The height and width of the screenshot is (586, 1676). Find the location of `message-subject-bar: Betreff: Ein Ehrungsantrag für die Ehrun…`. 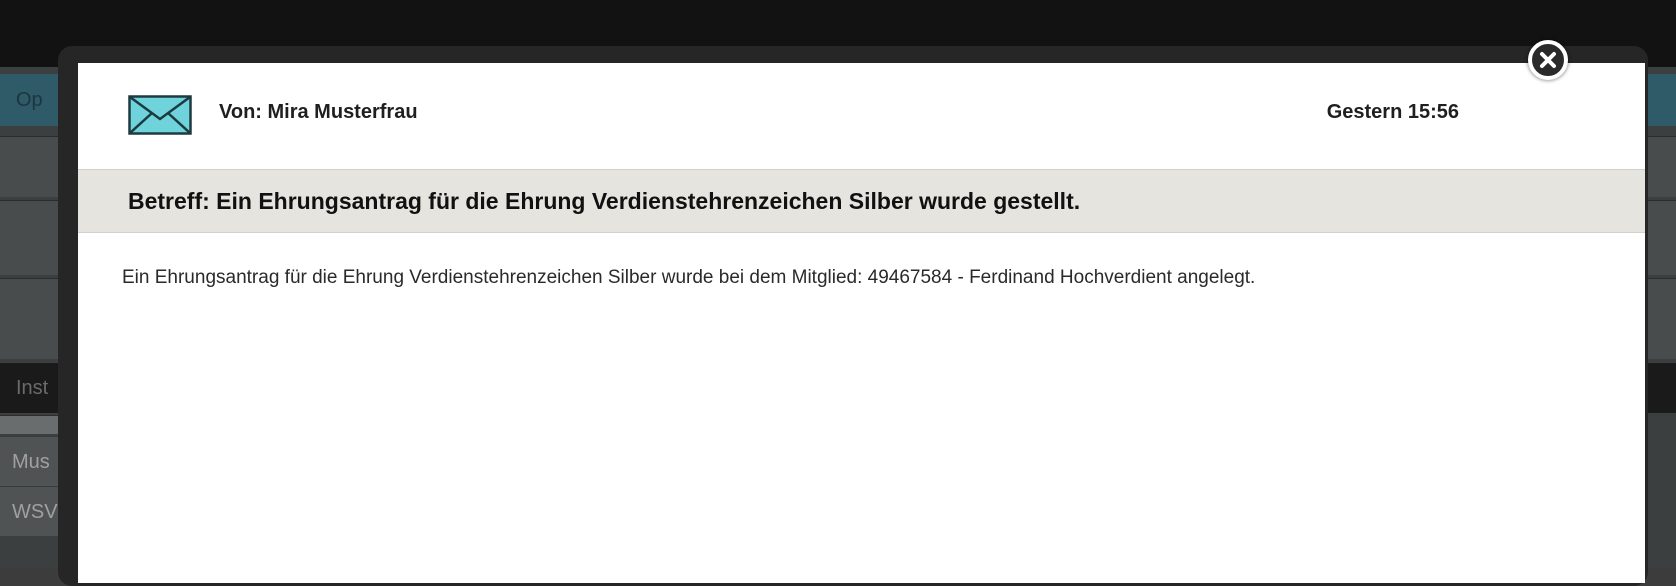

message-subject-bar: Betreff: Ein Ehrungsantrag für die Ehrun… is located at coordinates (861, 201).